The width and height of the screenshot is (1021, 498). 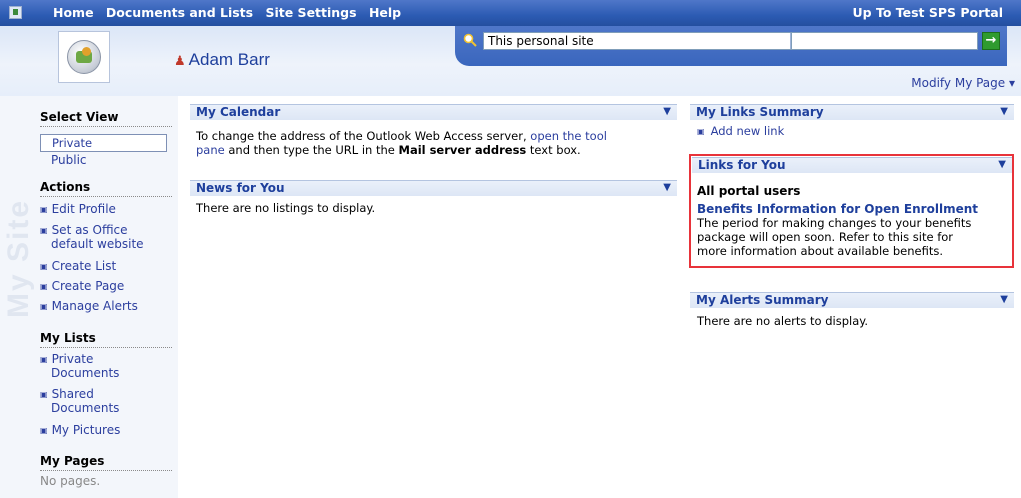 I want to click on select-view-heading: Select View, so click(x=106, y=118).